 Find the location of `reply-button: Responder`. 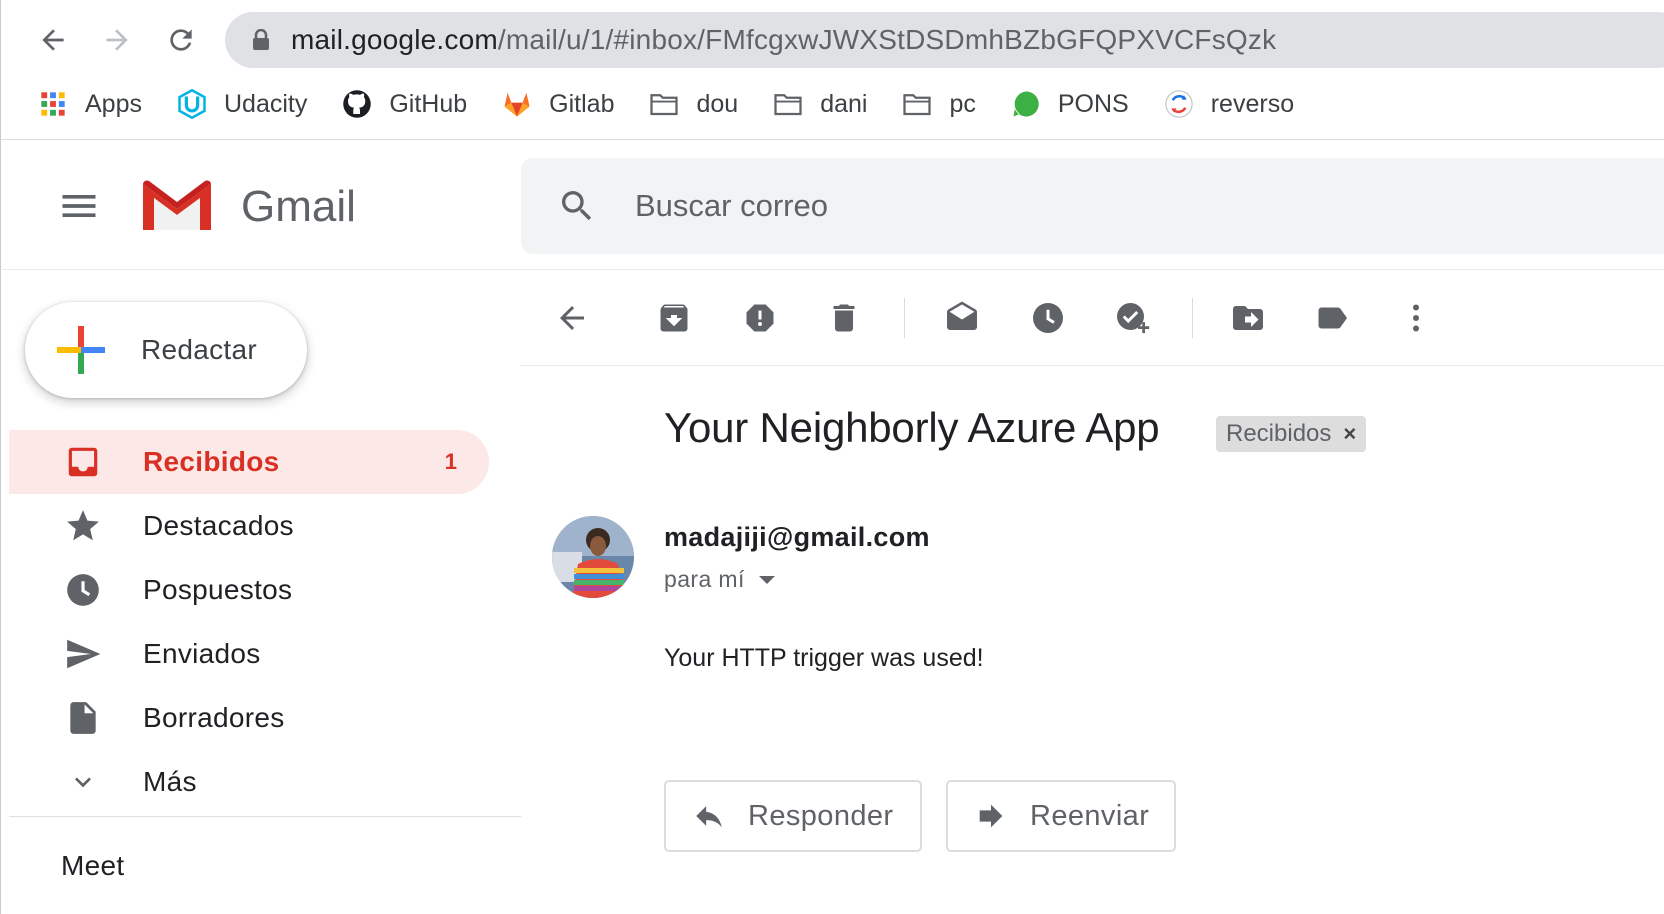

reply-button: Responder is located at coordinates (793, 816).